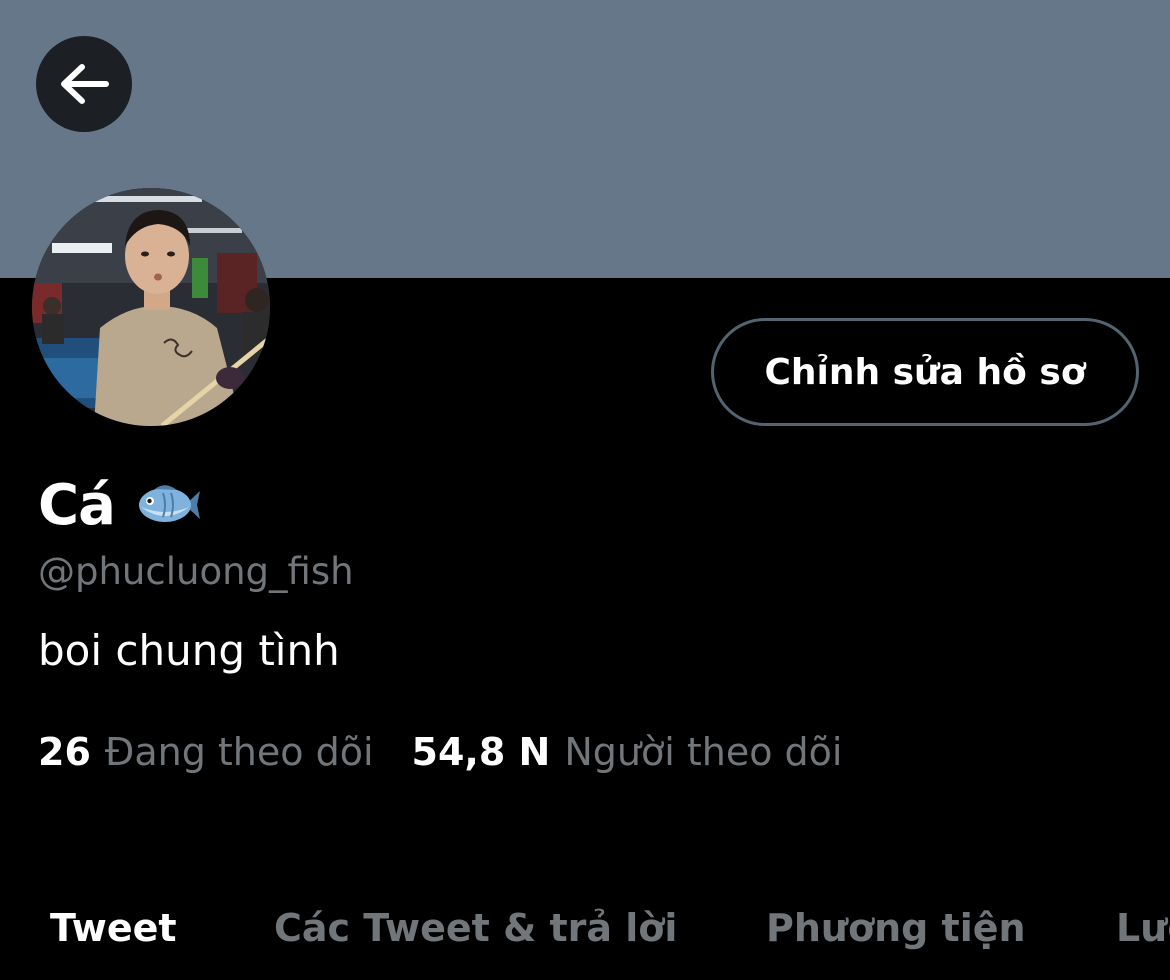  Describe the element at coordinates (169, 503) in the screenshot. I see `fish-icon` at that location.